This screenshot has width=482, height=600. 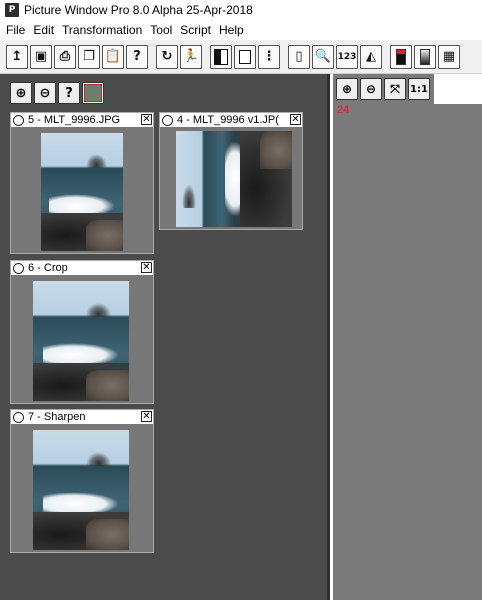 I want to click on viewer-zoom-in-button: ⊕, so click(x=347, y=89).